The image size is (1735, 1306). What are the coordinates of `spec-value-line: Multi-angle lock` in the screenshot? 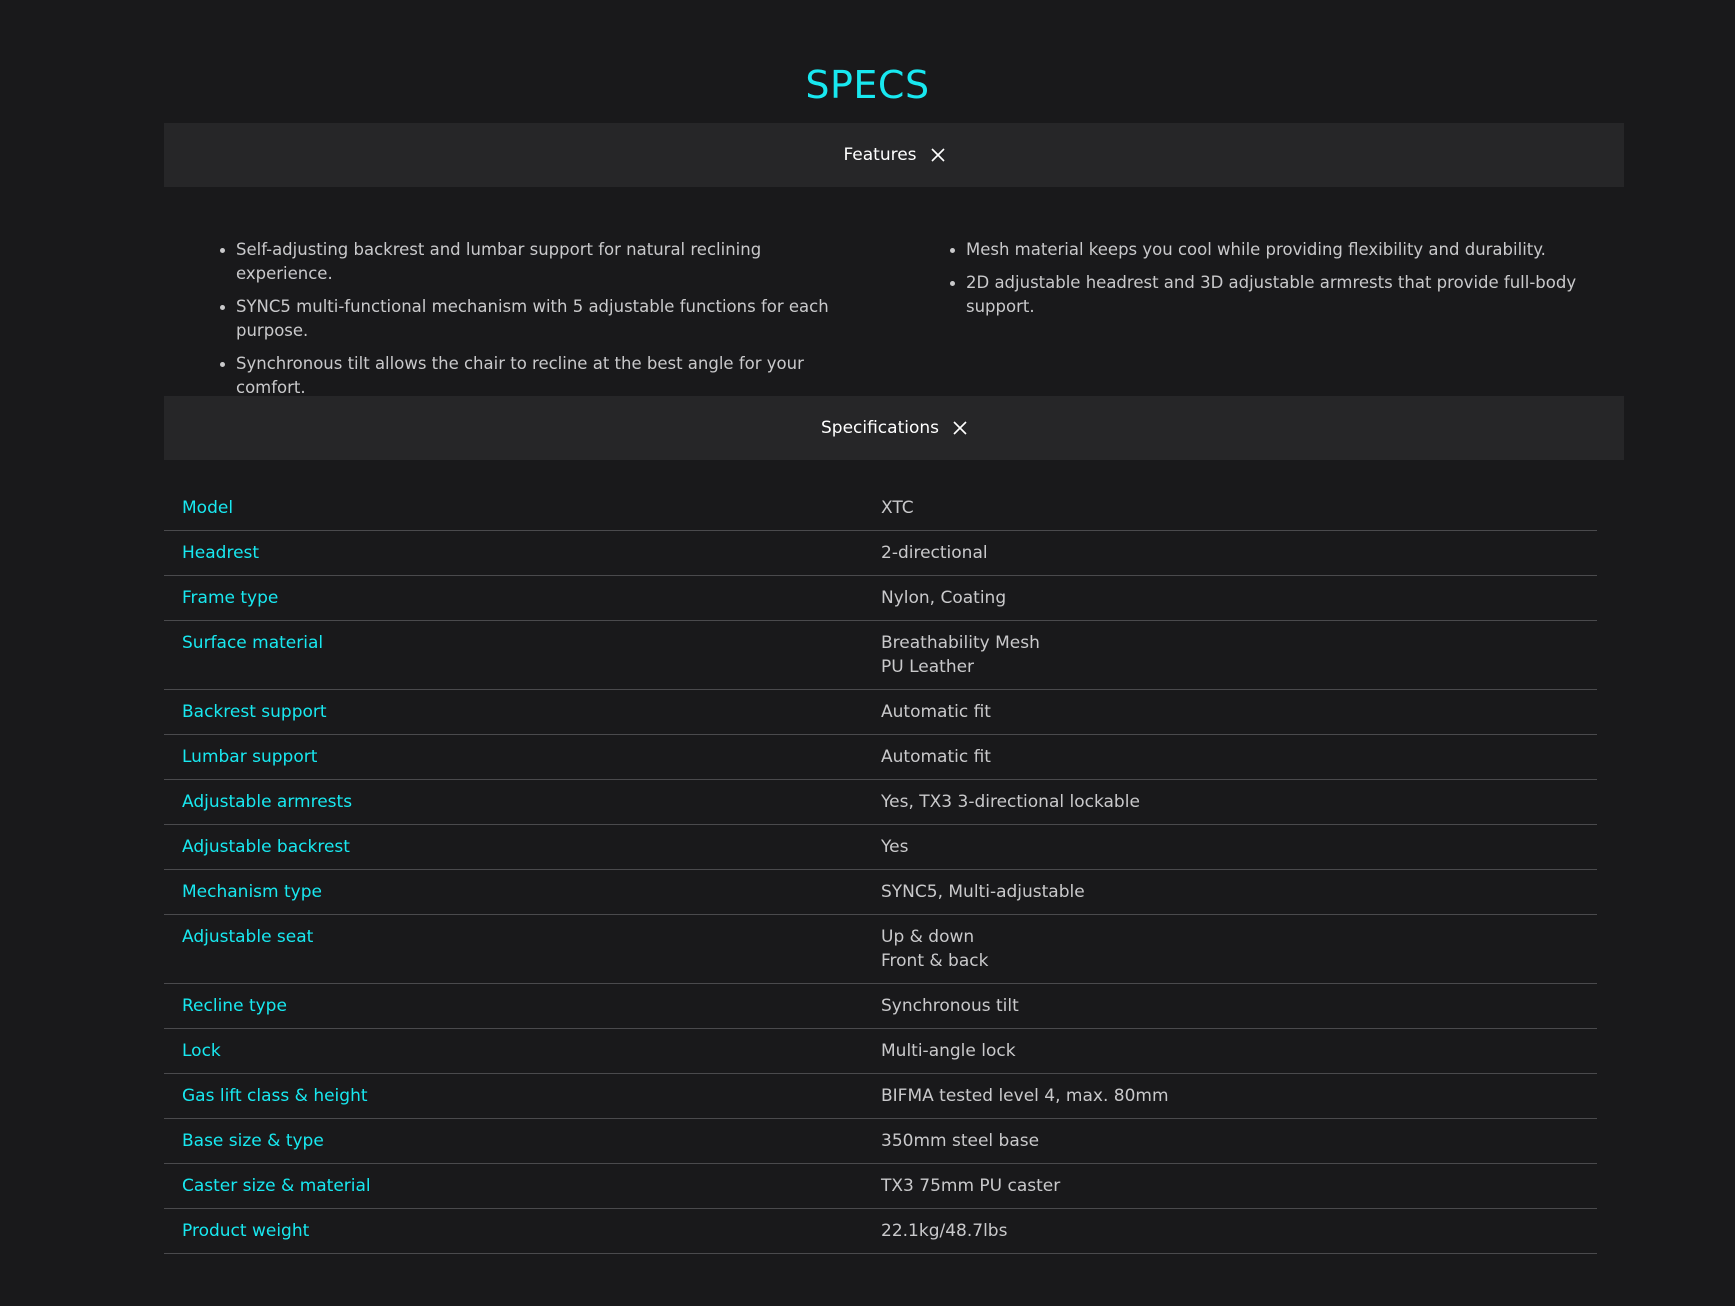 It's located at (948, 1051).